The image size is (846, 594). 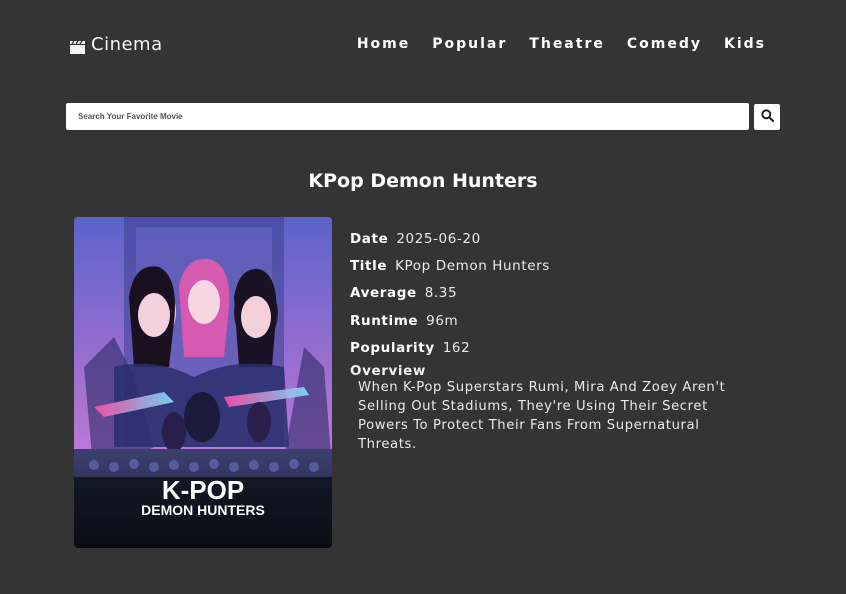 I want to click on search-input, so click(x=407, y=116).